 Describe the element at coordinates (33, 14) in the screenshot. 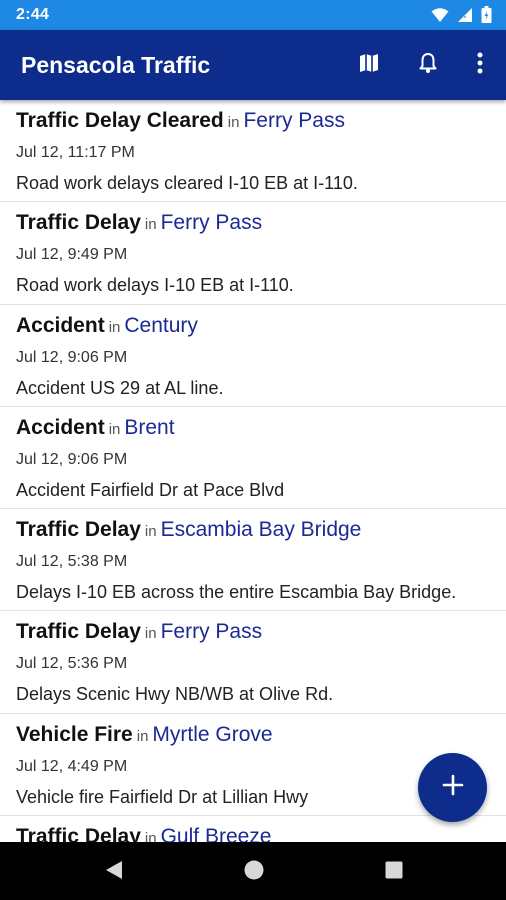

I see `status-time: 2:44` at that location.